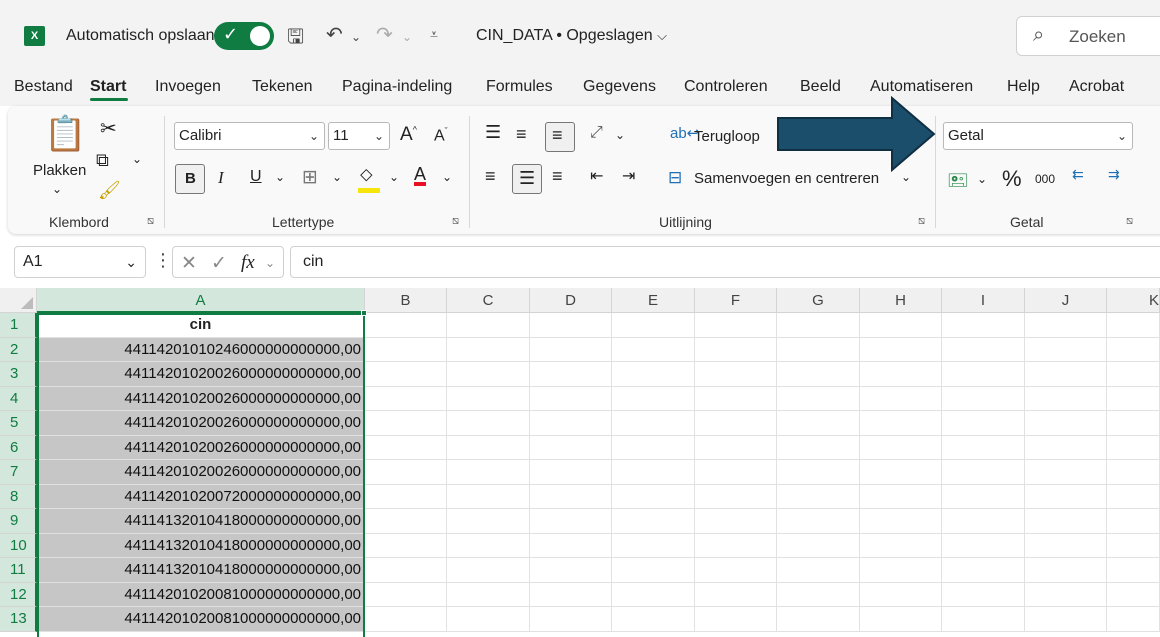 The image size is (1160, 637). What do you see at coordinates (455, 221) in the screenshot?
I see `font-launcher-icon: ⧅` at bounding box center [455, 221].